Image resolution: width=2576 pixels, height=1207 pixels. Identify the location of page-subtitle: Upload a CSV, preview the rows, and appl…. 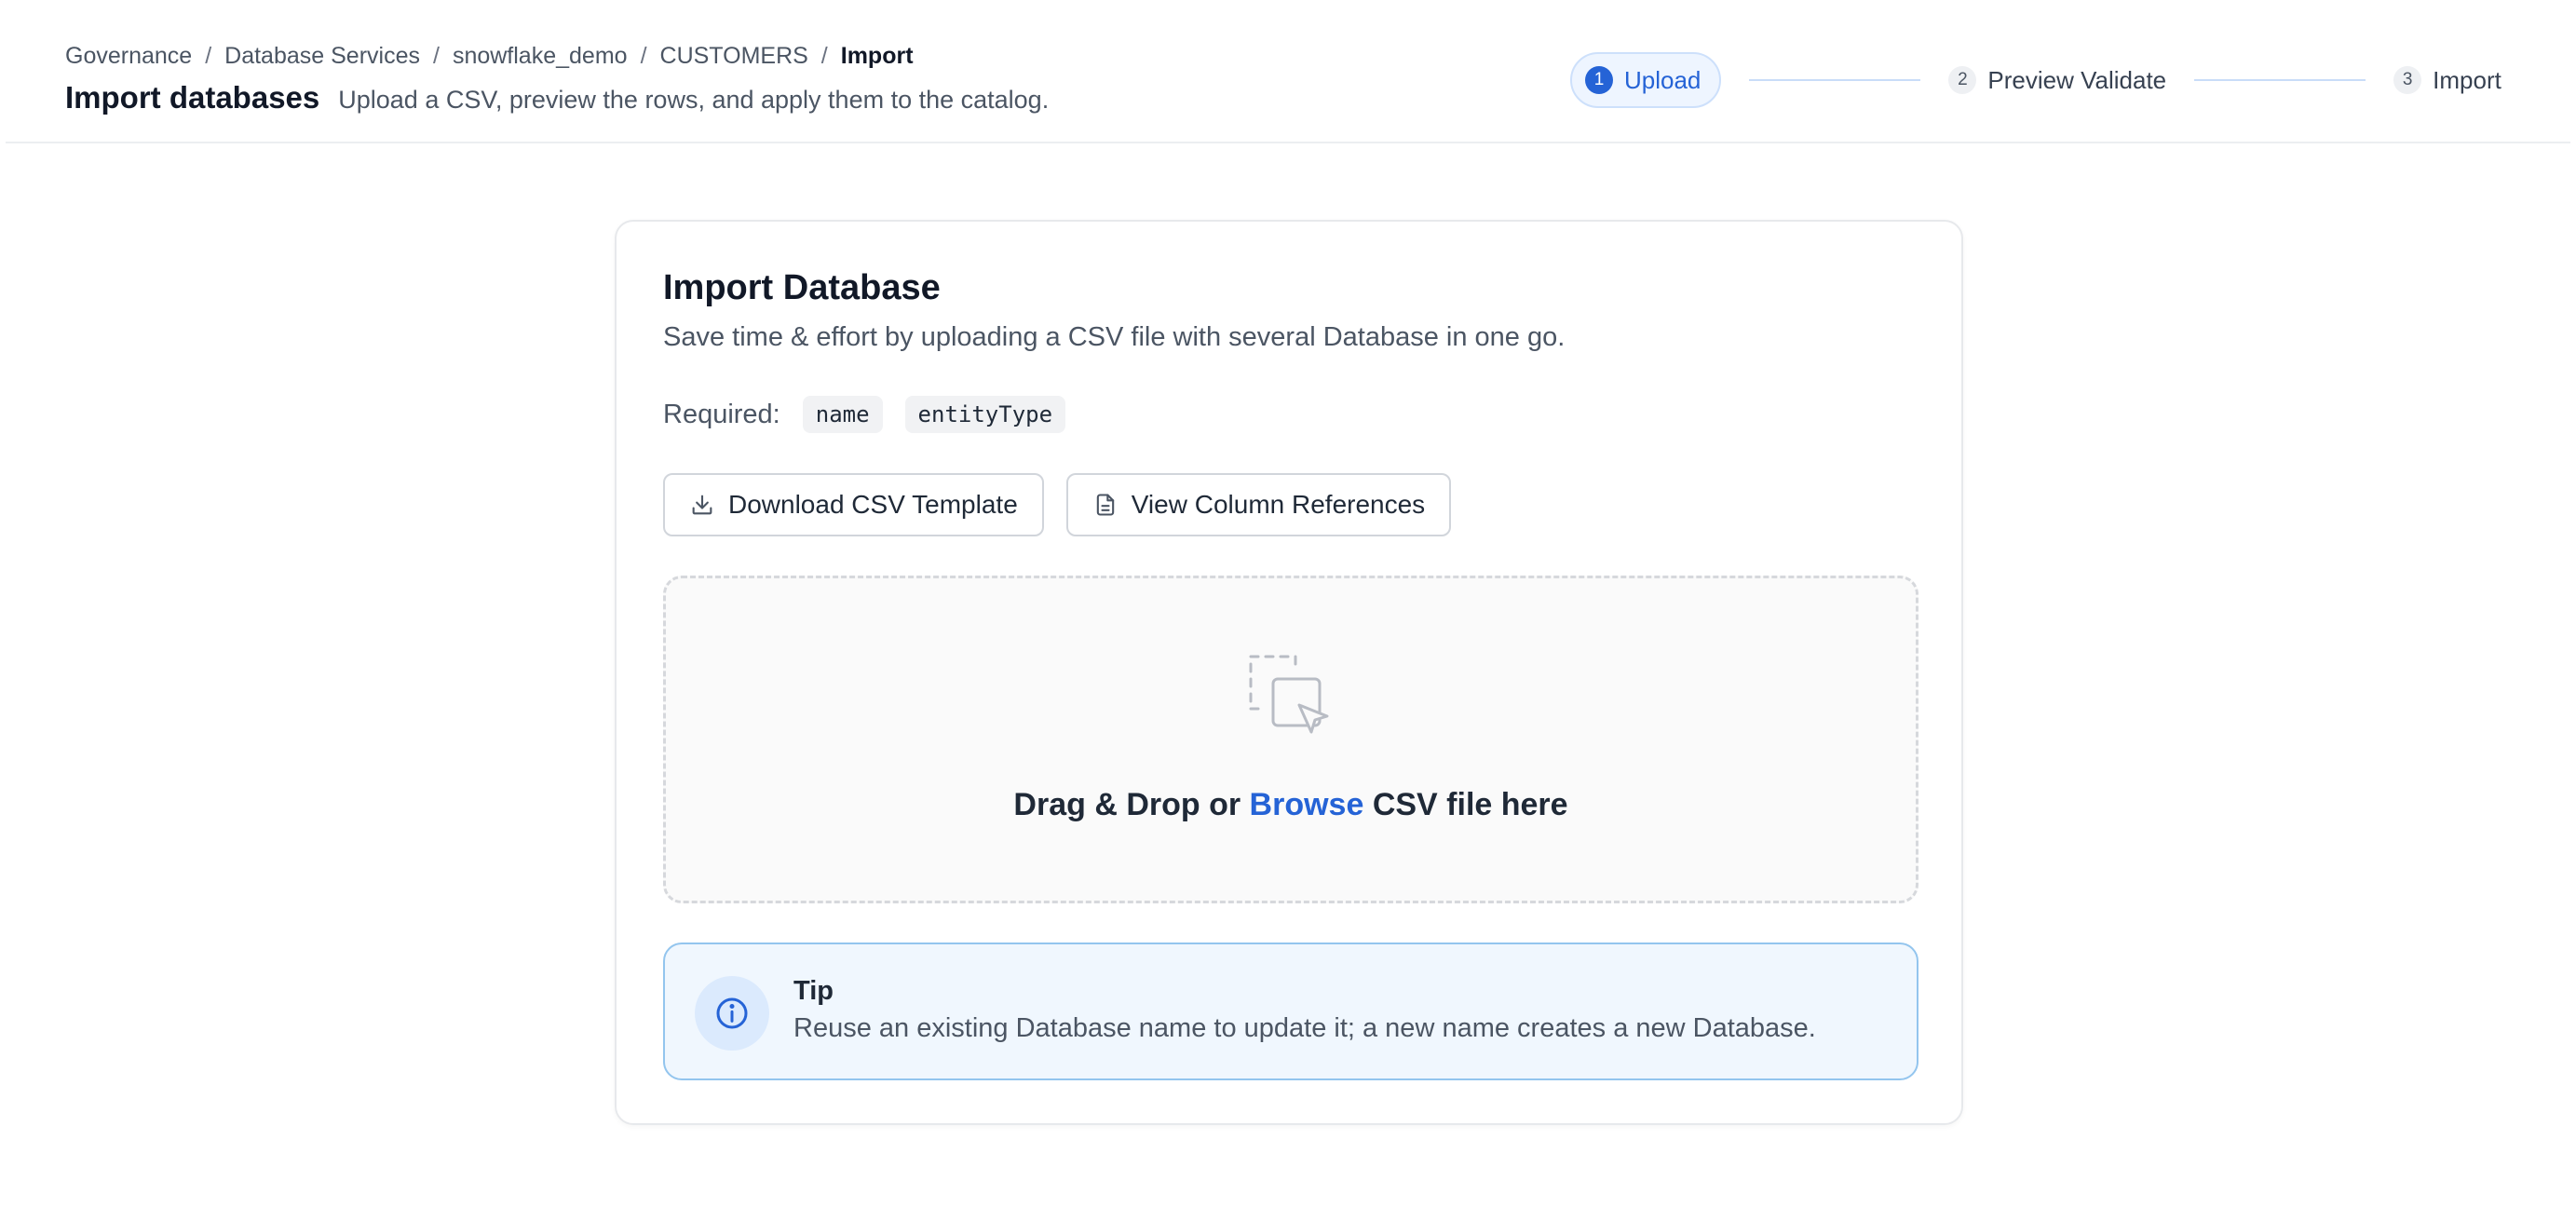
(694, 100).